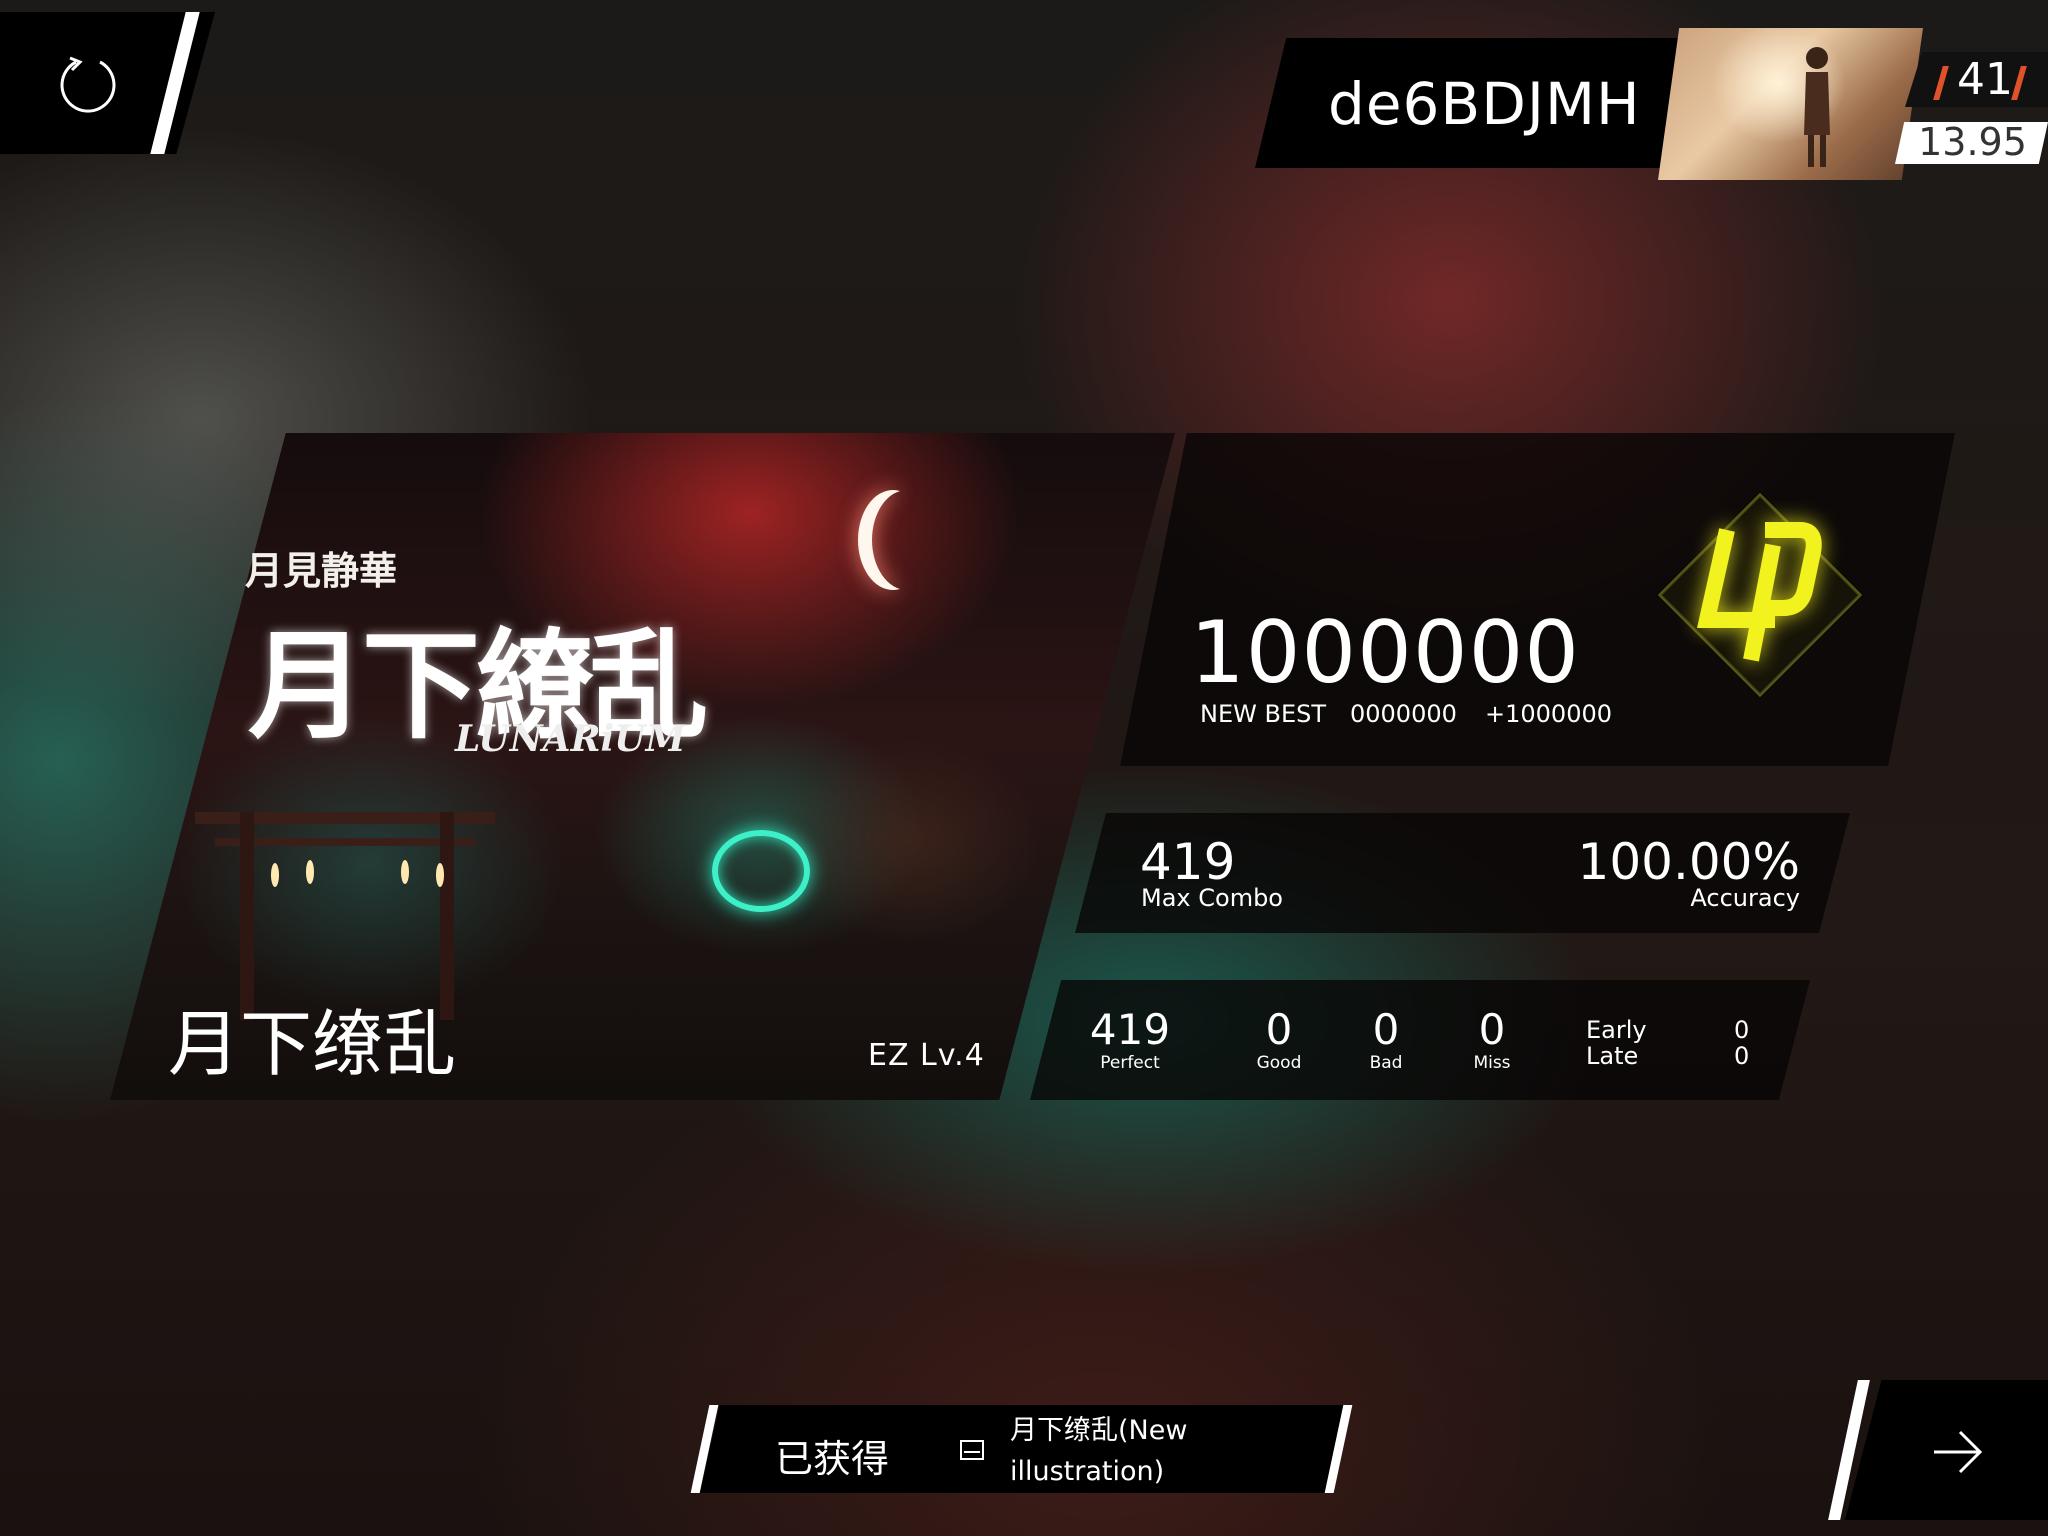  Describe the element at coordinates (1279, 1063) in the screenshot. I see `good-label: Good` at that location.